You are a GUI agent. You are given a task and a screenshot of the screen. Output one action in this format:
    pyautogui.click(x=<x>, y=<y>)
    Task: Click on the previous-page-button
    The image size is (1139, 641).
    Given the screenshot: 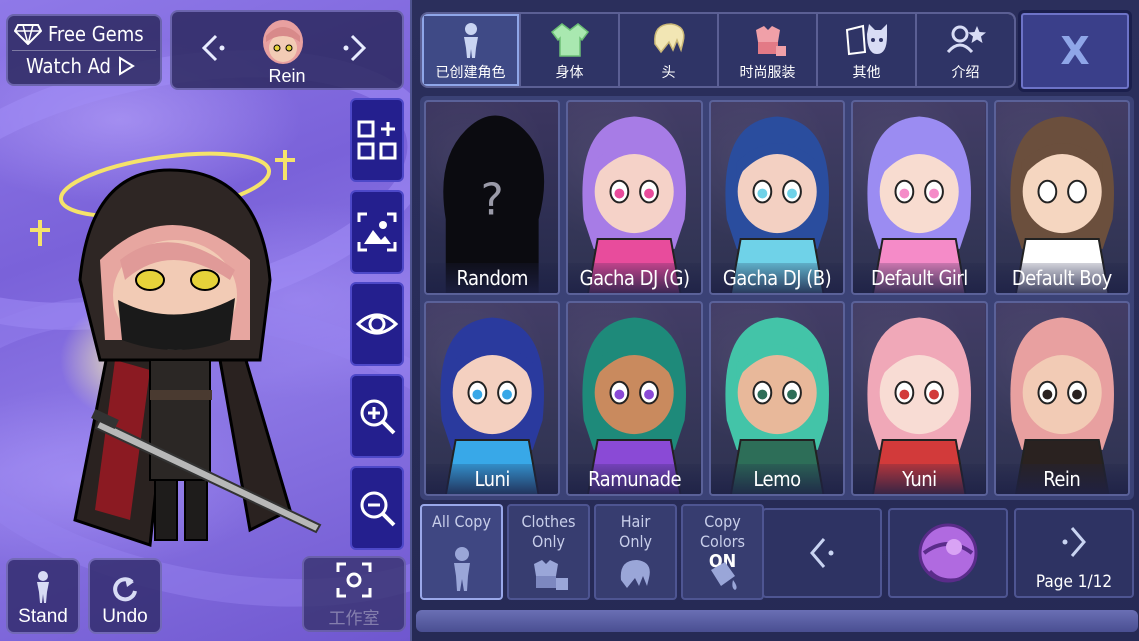 What is the action you would take?
    pyautogui.click(x=822, y=553)
    